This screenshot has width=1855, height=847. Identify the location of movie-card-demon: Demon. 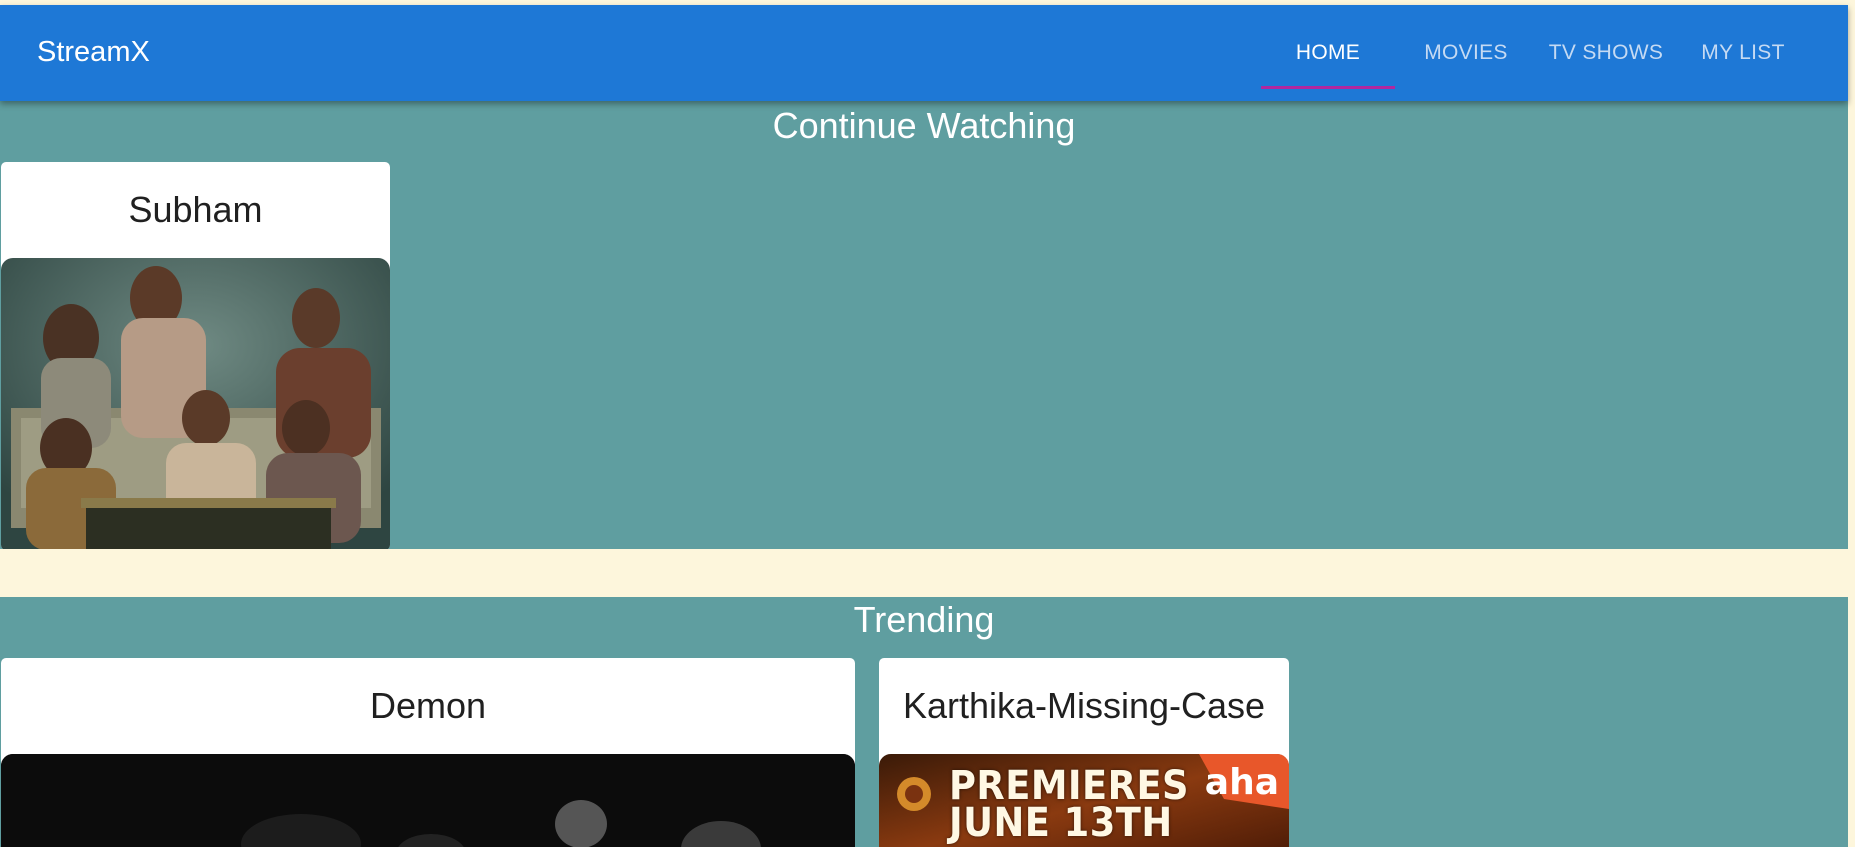
(428, 752).